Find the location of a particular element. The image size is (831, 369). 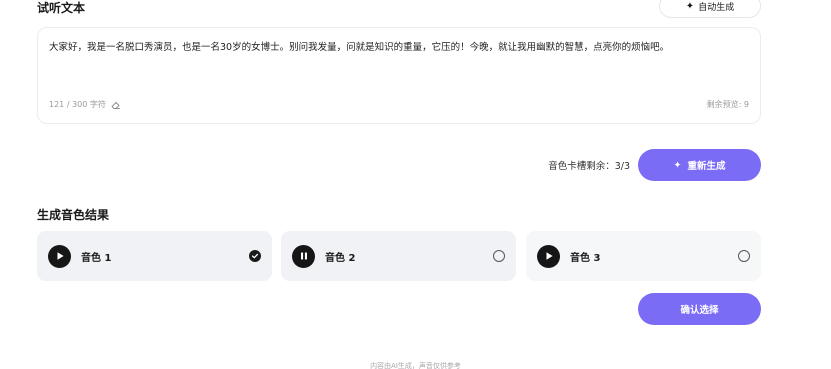

check-icon is located at coordinates (255, 256).